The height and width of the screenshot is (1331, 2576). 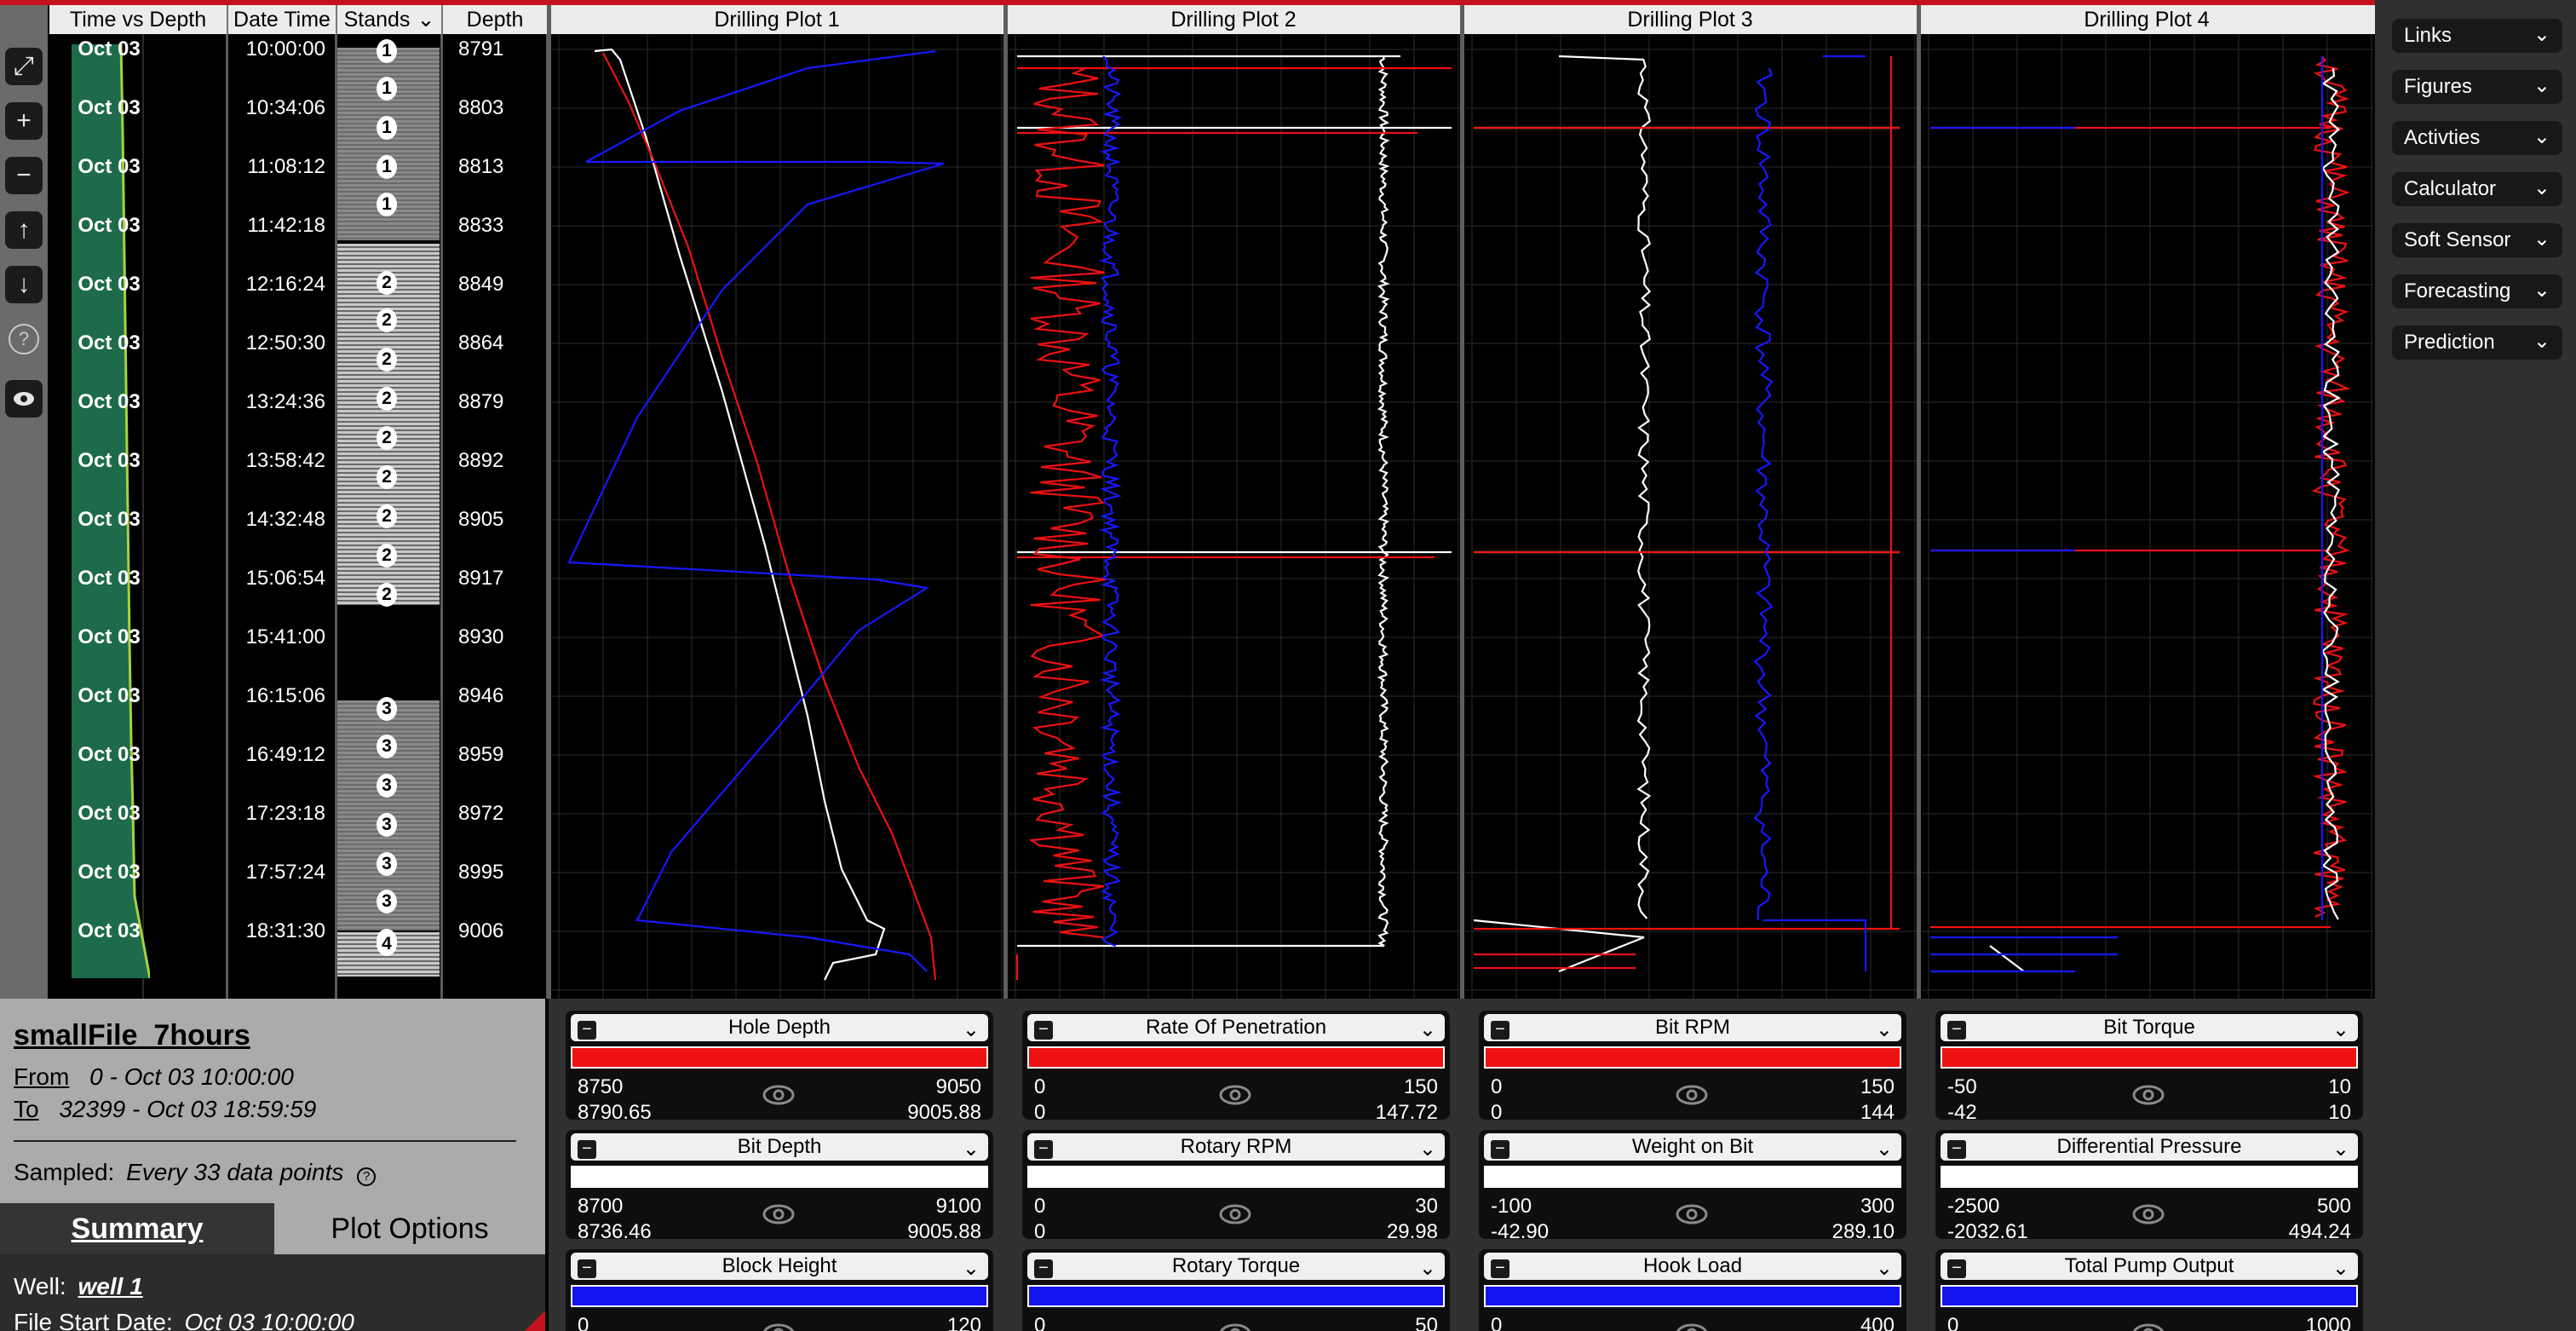 I want to click on menu-activties: Activties ⌄, so click(x=2477, y=138).